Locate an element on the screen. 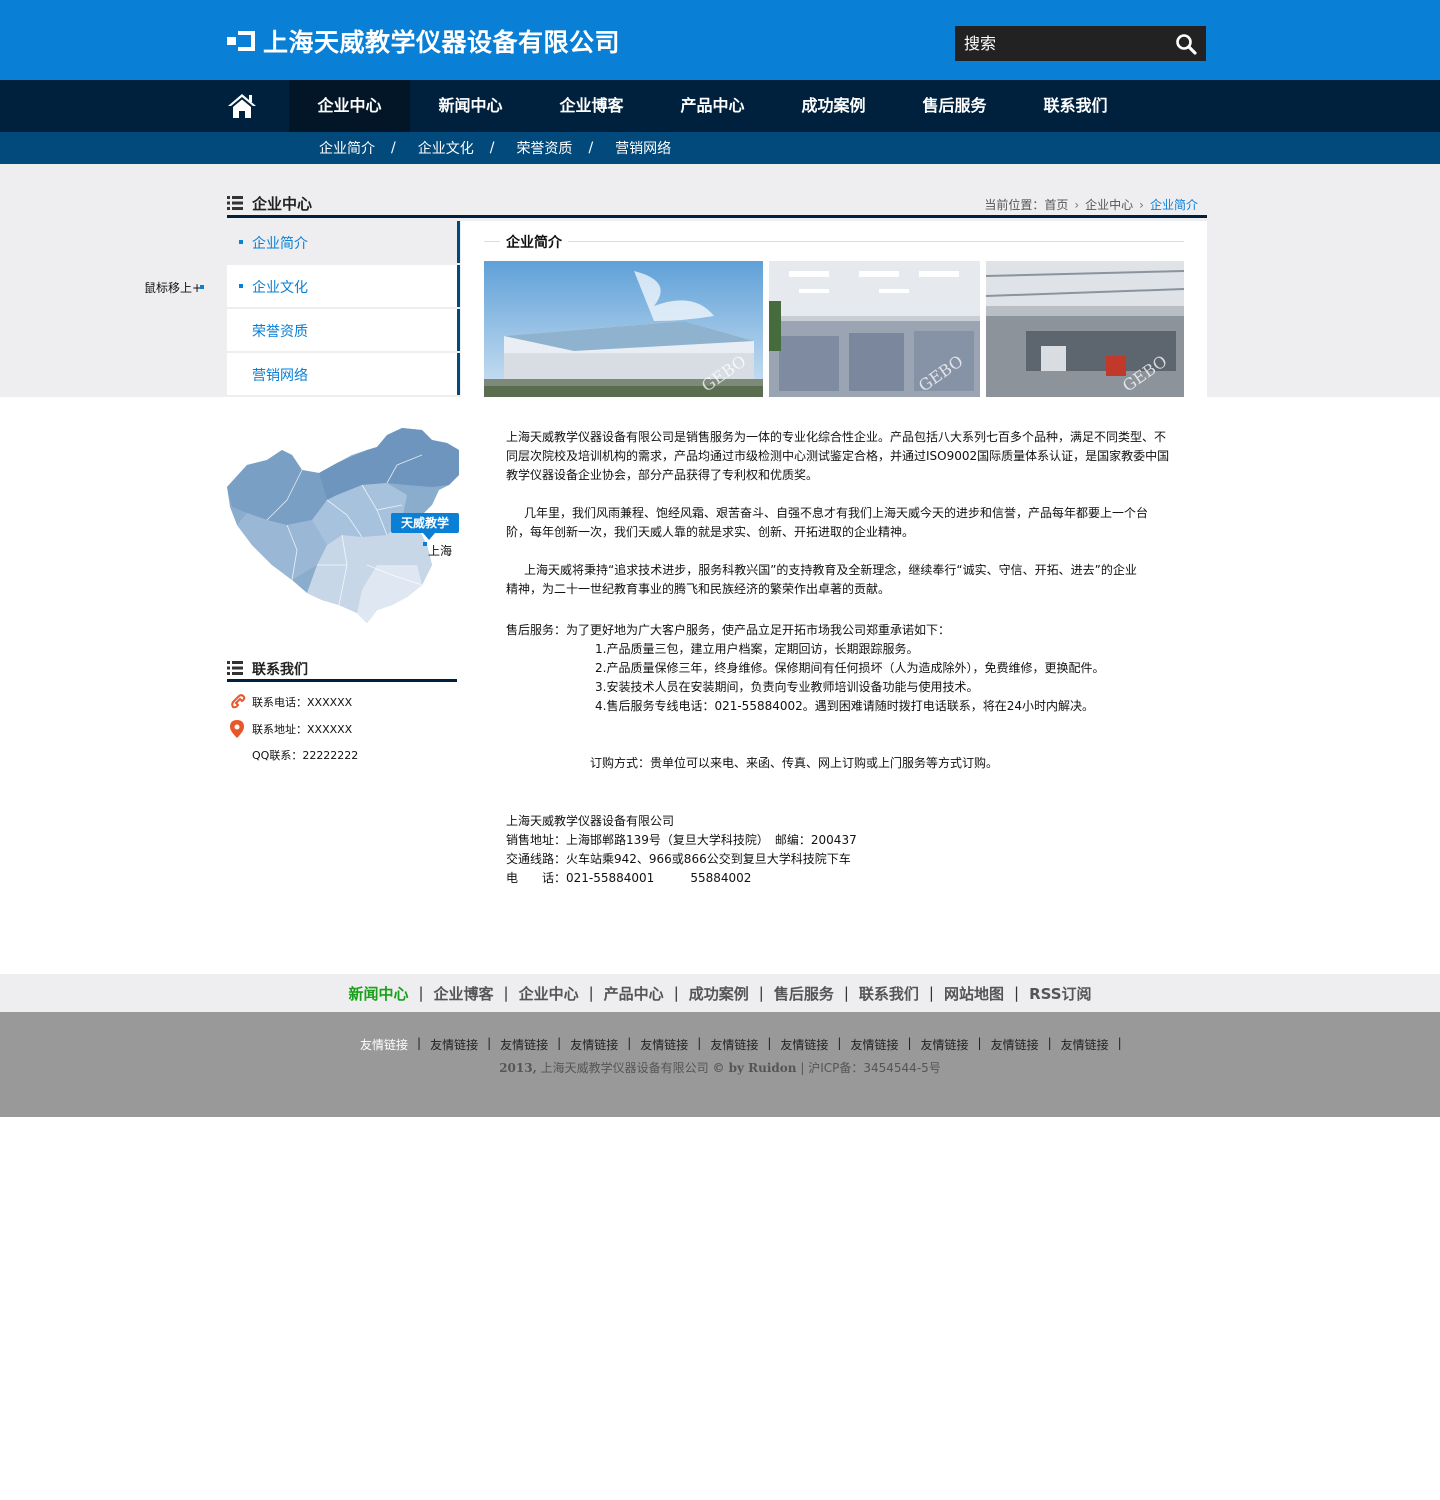 This screenshot has height=1500, width=1440. contact-address: 联系地址：XXXXXX is located at coordinates (302, 729).